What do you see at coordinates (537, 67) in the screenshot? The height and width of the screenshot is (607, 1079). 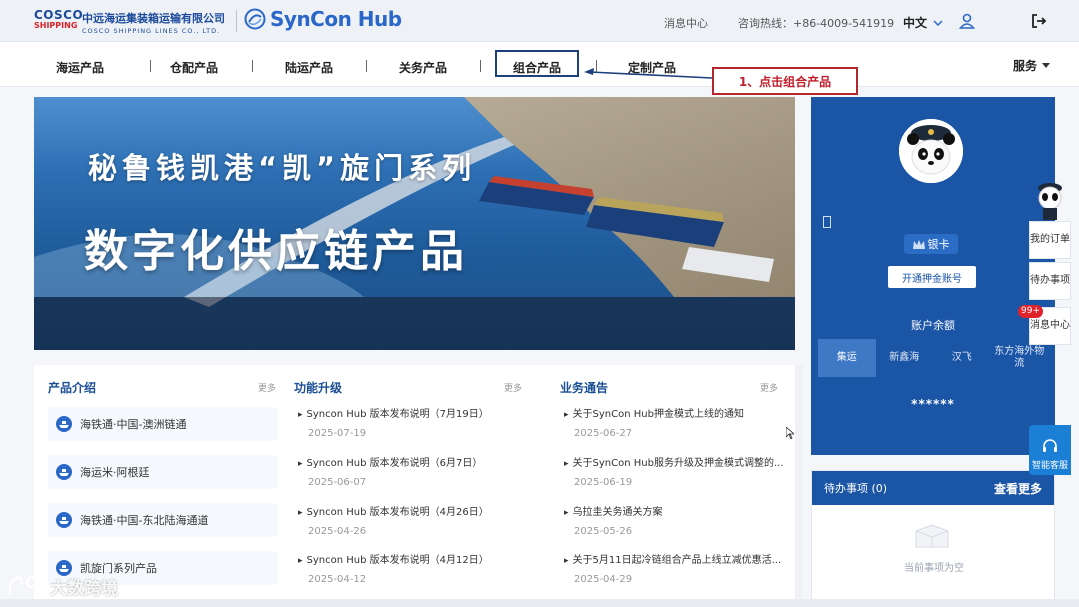 I see `nav-item-combo: 组合产品` at bounding box center [537, 67].